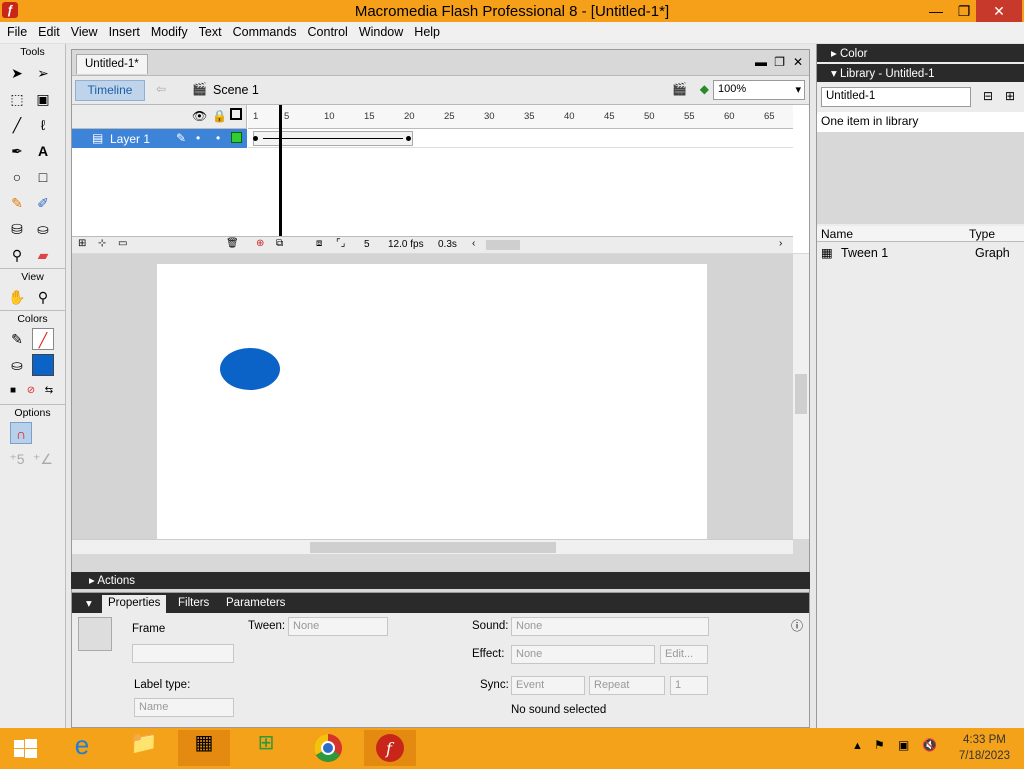 The width and height of the screenshot is (1024, 769). What do you see at coordinates (102, 243) in the screenshot?
I see `add-guide-icon: ⊹` at bounding box center [102, 243].